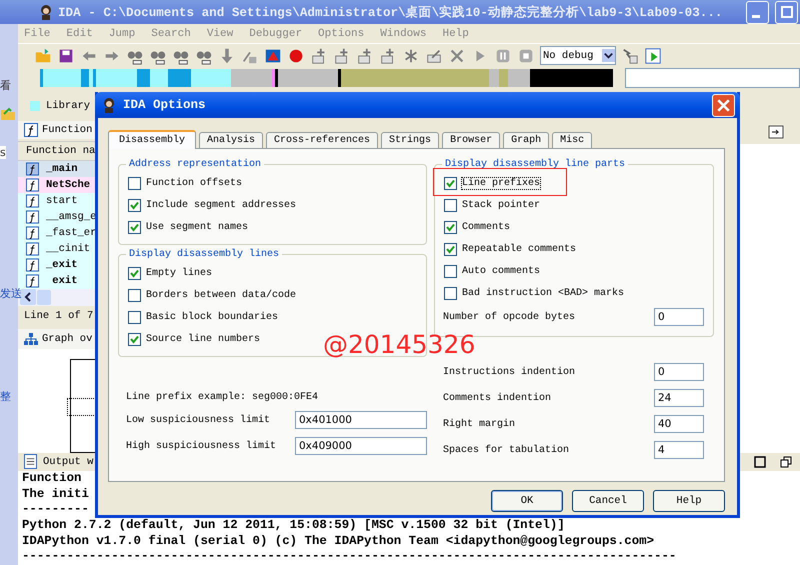 The width and height of the screenshot is (800, 565). I want to click on graph-overview-tab: Graph ov, so click(56, 339).